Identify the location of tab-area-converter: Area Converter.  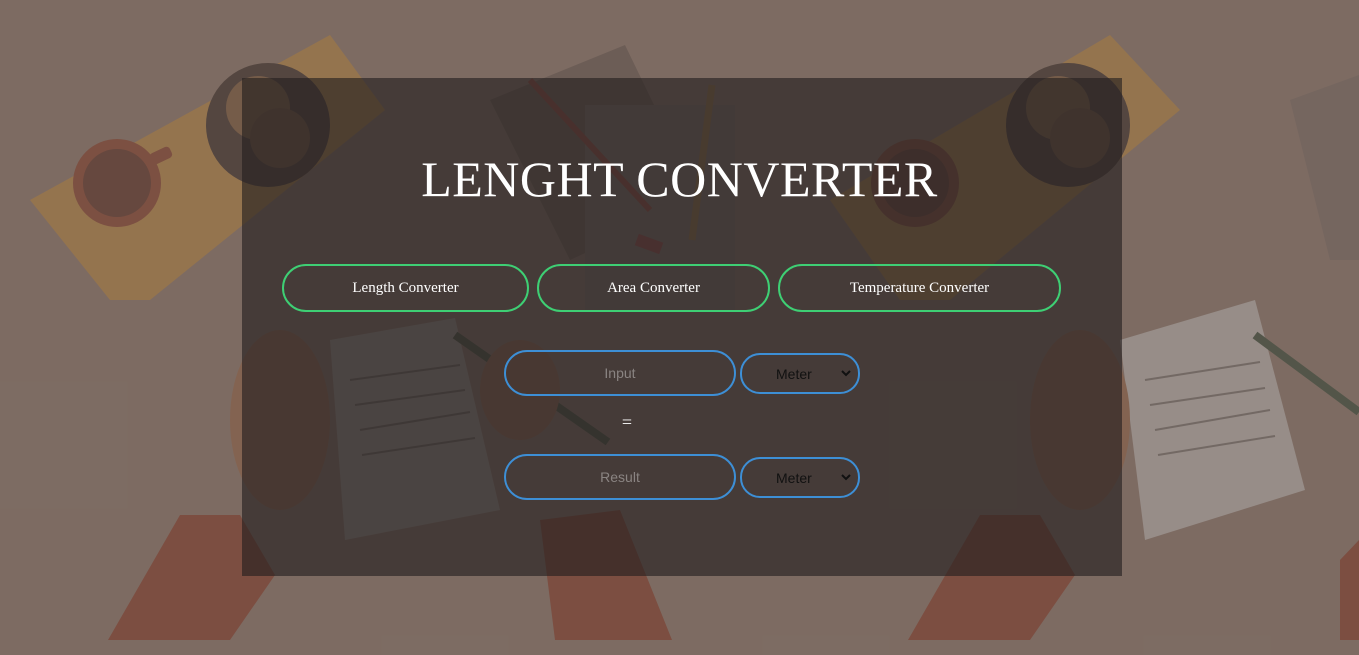
(653, 288).